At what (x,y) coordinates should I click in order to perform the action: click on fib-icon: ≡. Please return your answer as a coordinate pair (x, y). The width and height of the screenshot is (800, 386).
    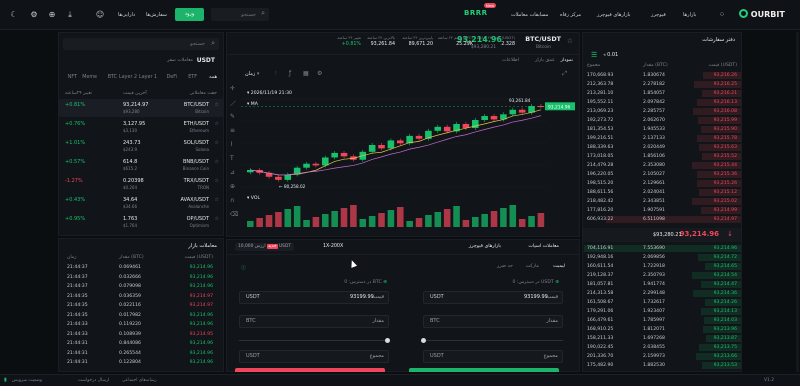
    Looking at the image, I should click on (232, 130).